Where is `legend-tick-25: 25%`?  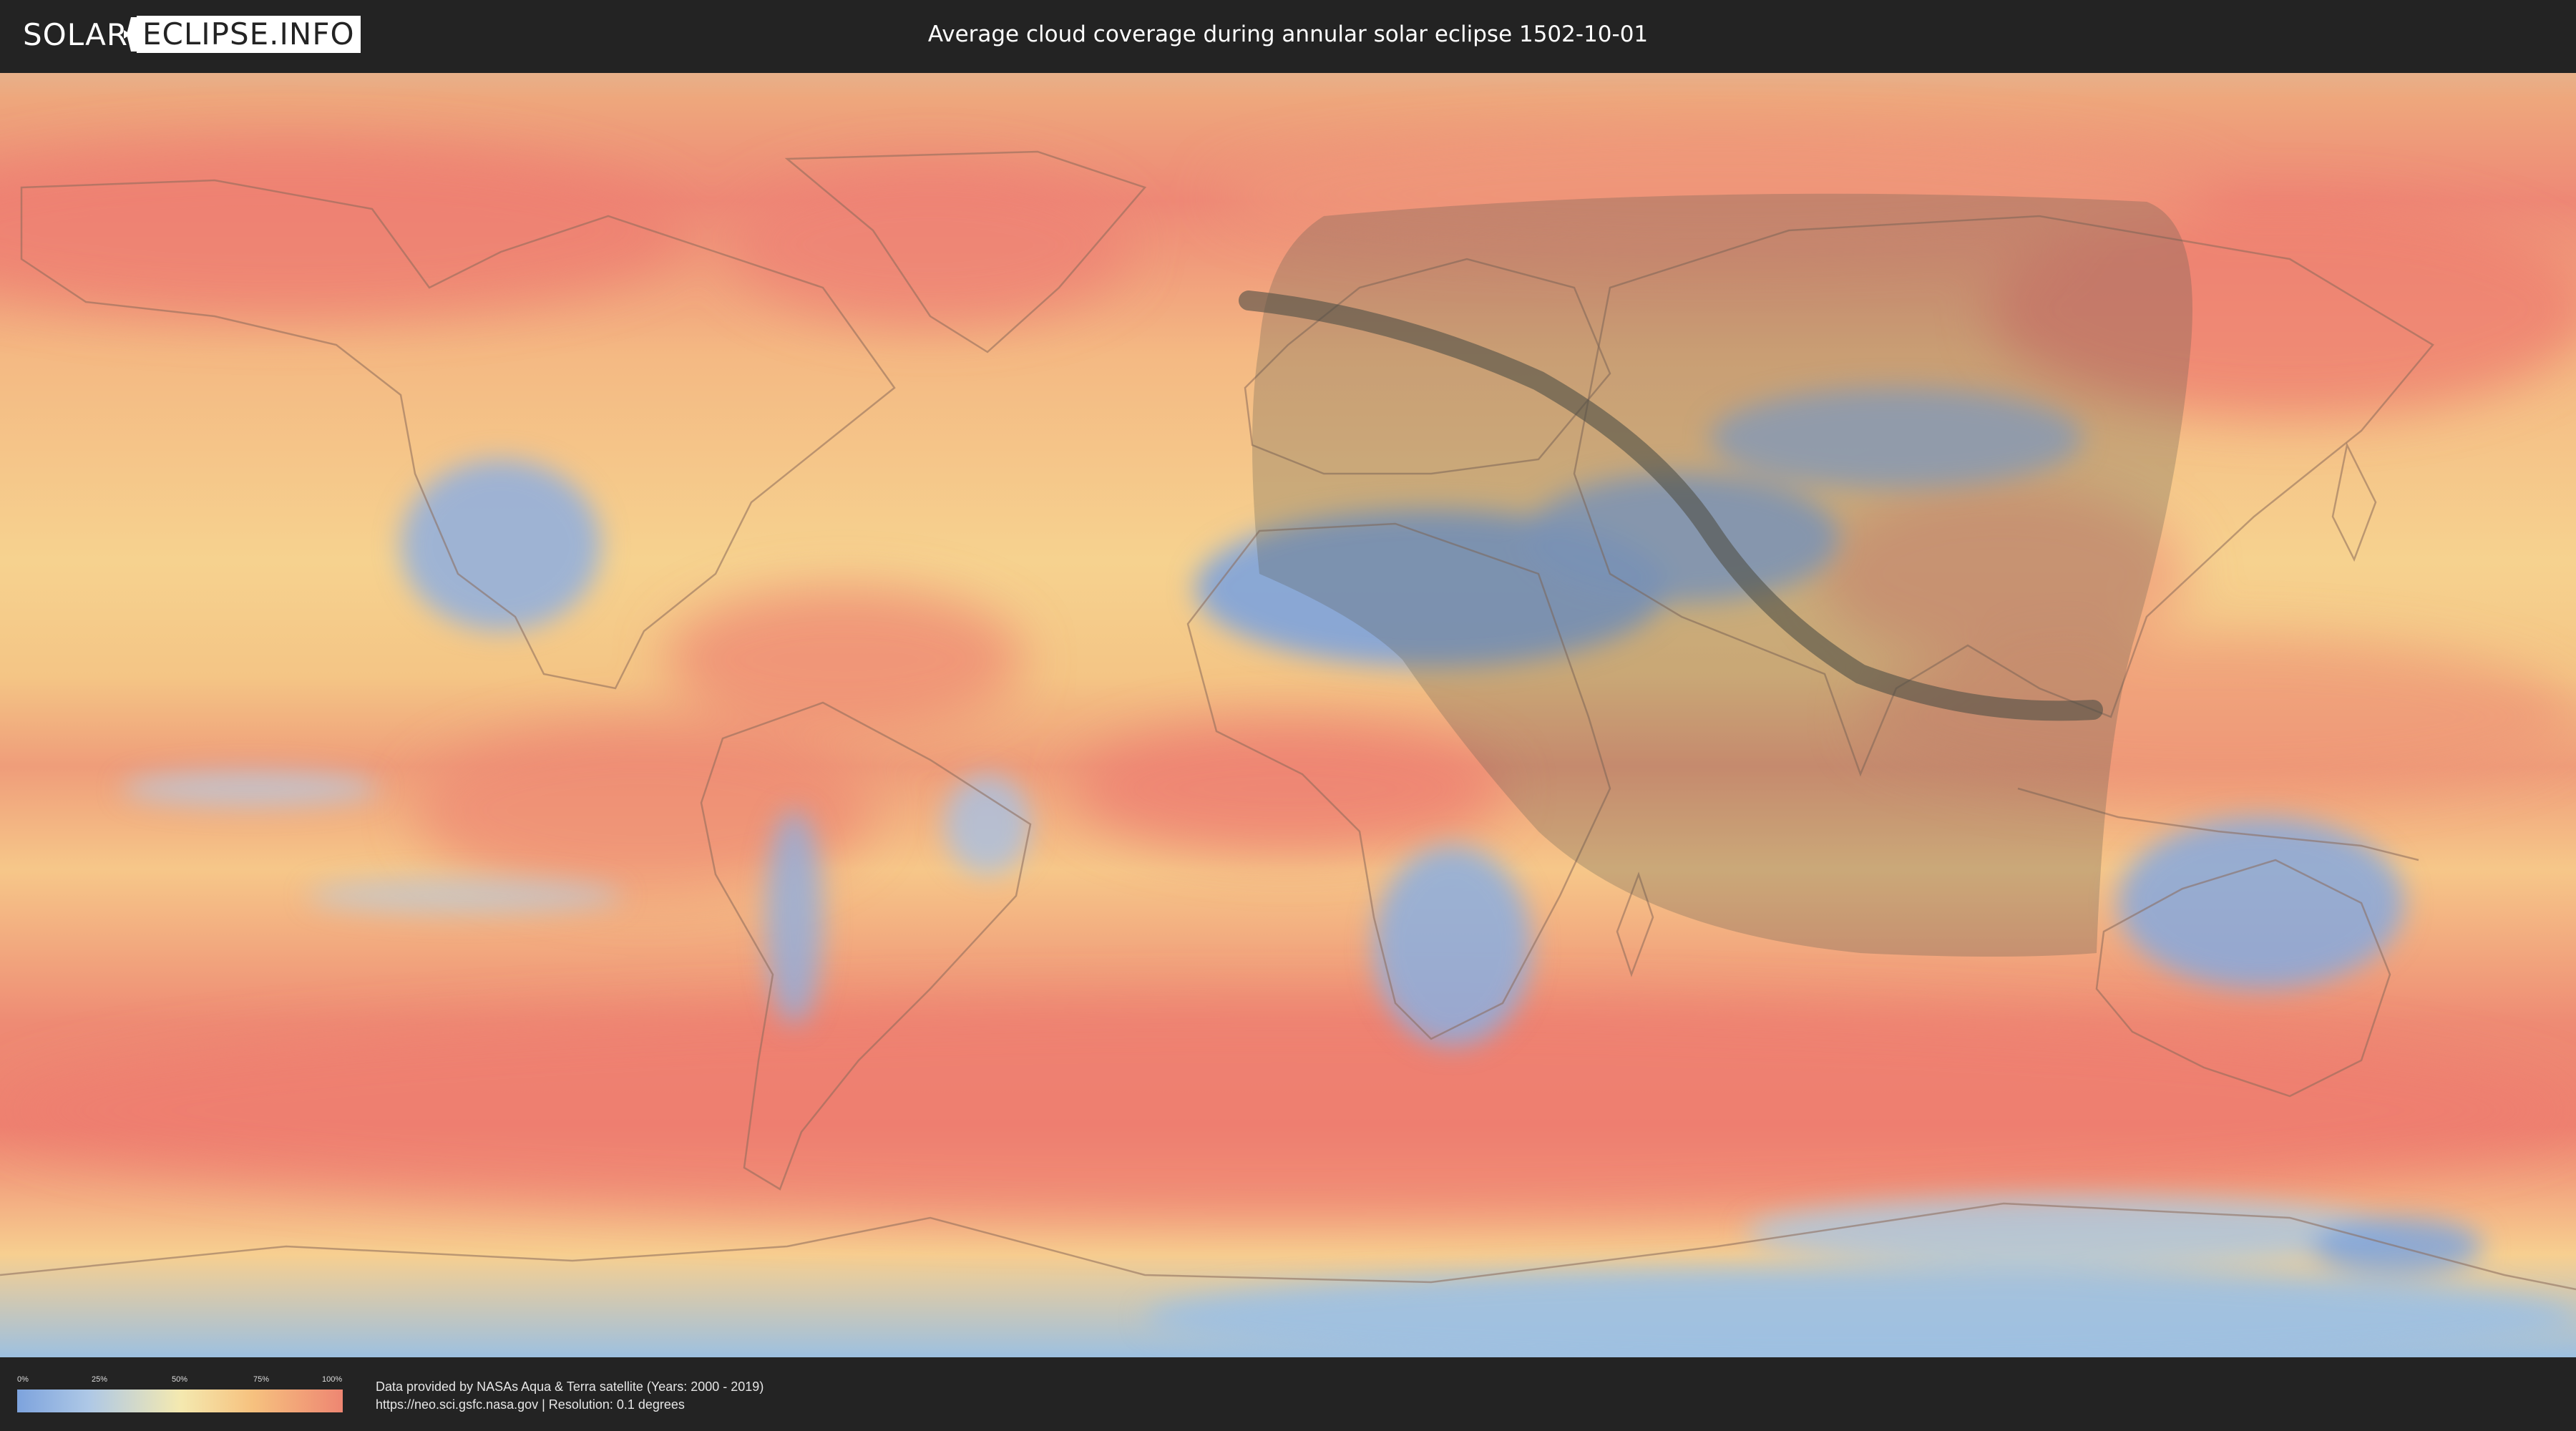
legend-tick-25: 25% is located at coordinates (100, 1379).